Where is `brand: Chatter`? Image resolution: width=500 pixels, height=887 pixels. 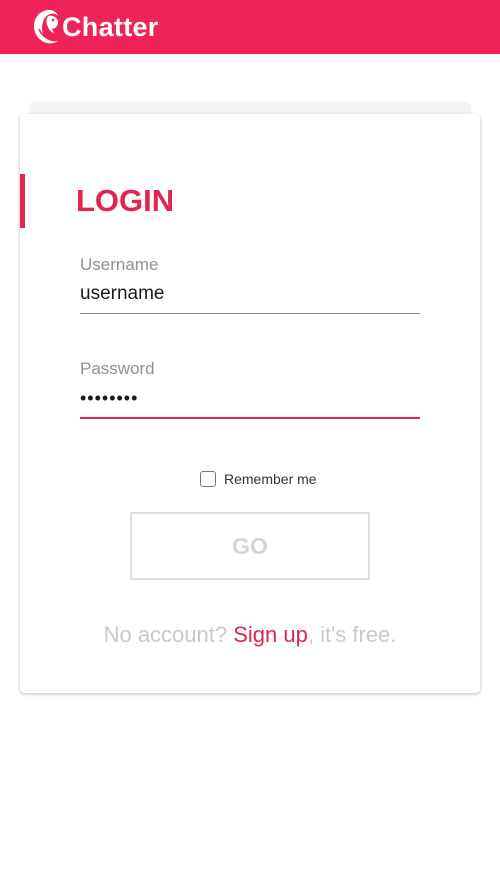 brand: Chatter is located at coordinates (94, 27).